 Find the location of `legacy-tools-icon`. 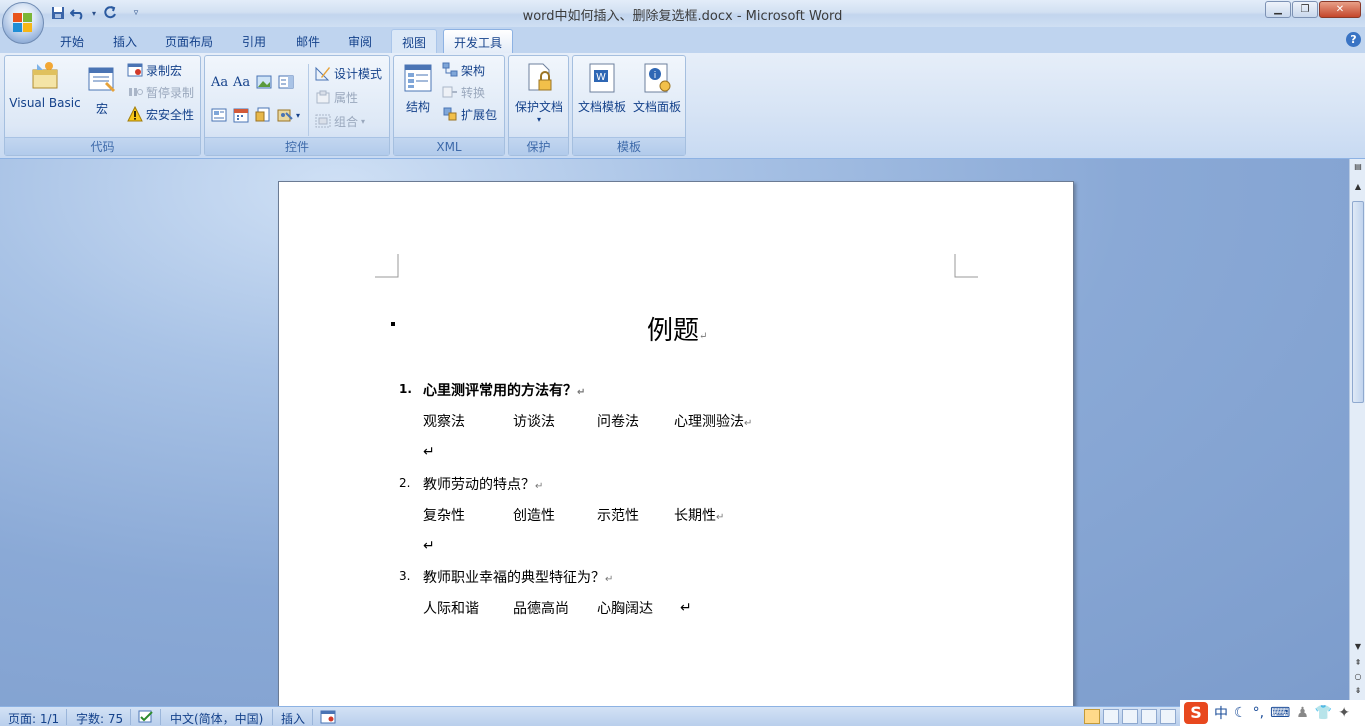

legacy-tools-icon is located at coordinates (285, 115).